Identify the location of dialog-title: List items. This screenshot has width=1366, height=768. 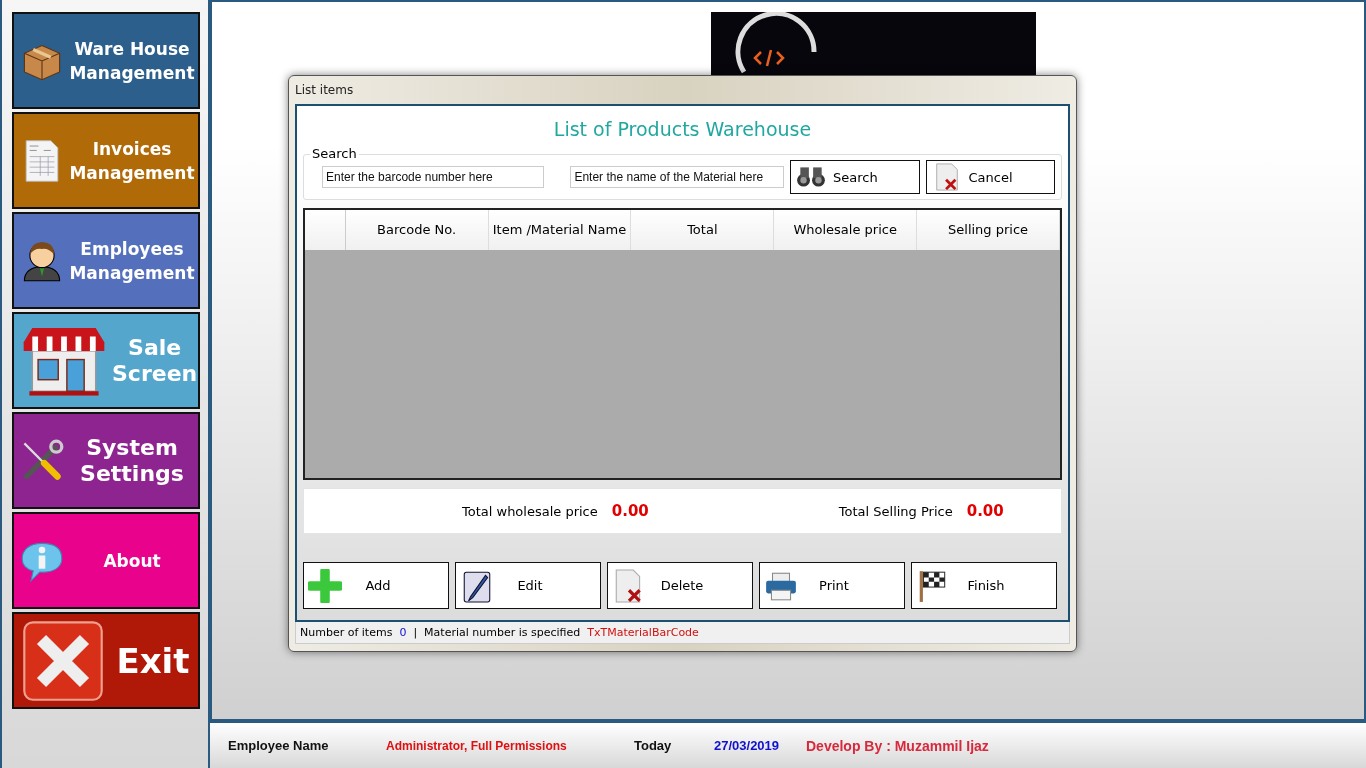
(325, 90).